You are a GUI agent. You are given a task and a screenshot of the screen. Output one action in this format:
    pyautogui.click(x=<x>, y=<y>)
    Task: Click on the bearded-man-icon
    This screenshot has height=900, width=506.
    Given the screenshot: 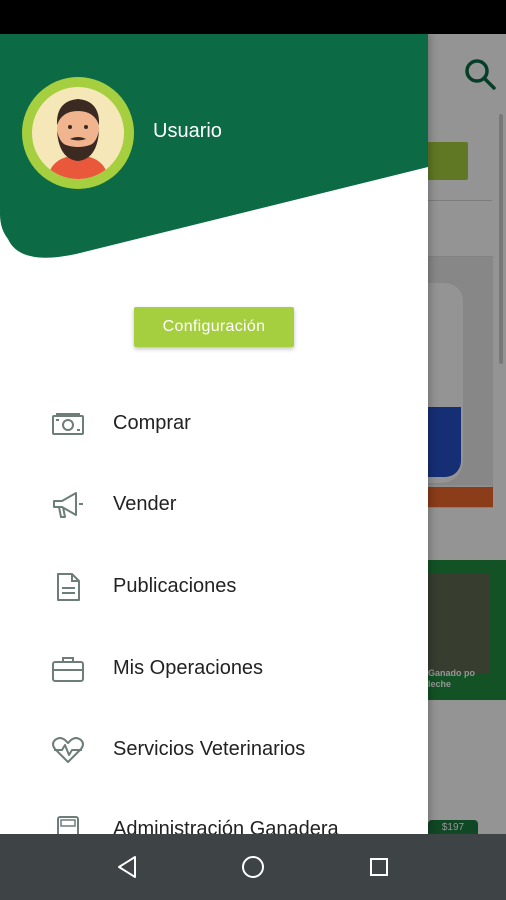 What is the action you would take?
    pyautogui.click(x=78, y=139)
    